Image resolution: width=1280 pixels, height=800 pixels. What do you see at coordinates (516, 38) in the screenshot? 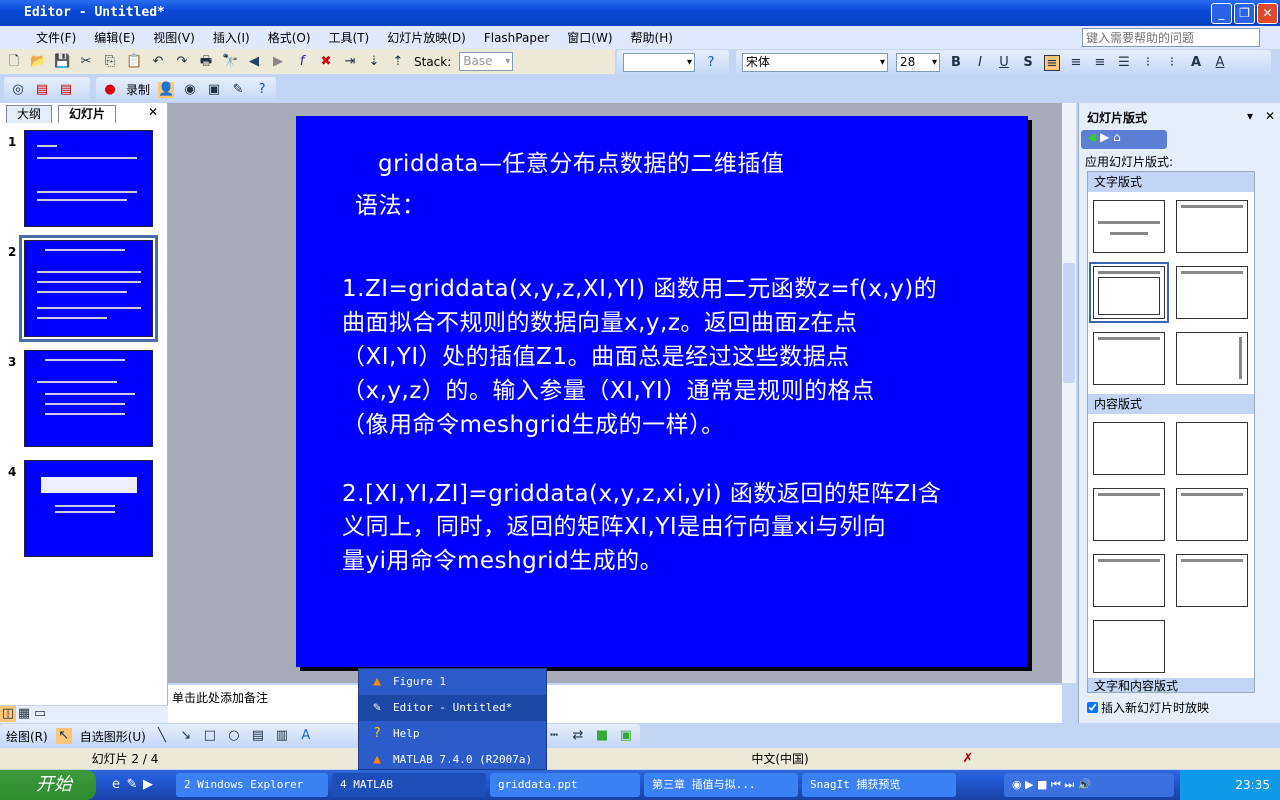
I see `menu-flashpaper: FlashPaper` at bounding box center [516, 38].